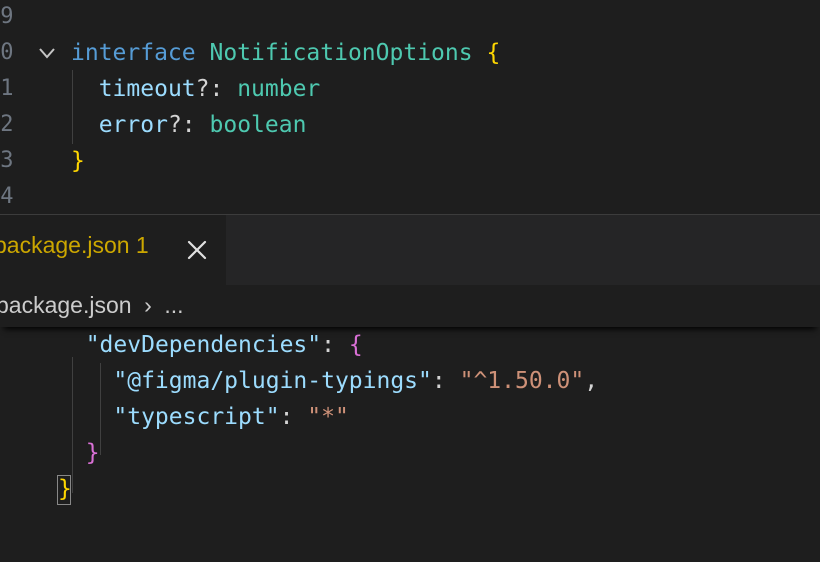 This screenshot has width=820, height=562. Describe the element at coordinates (328, 417) in the screenshot. I see `code-token: "*"` at that location.